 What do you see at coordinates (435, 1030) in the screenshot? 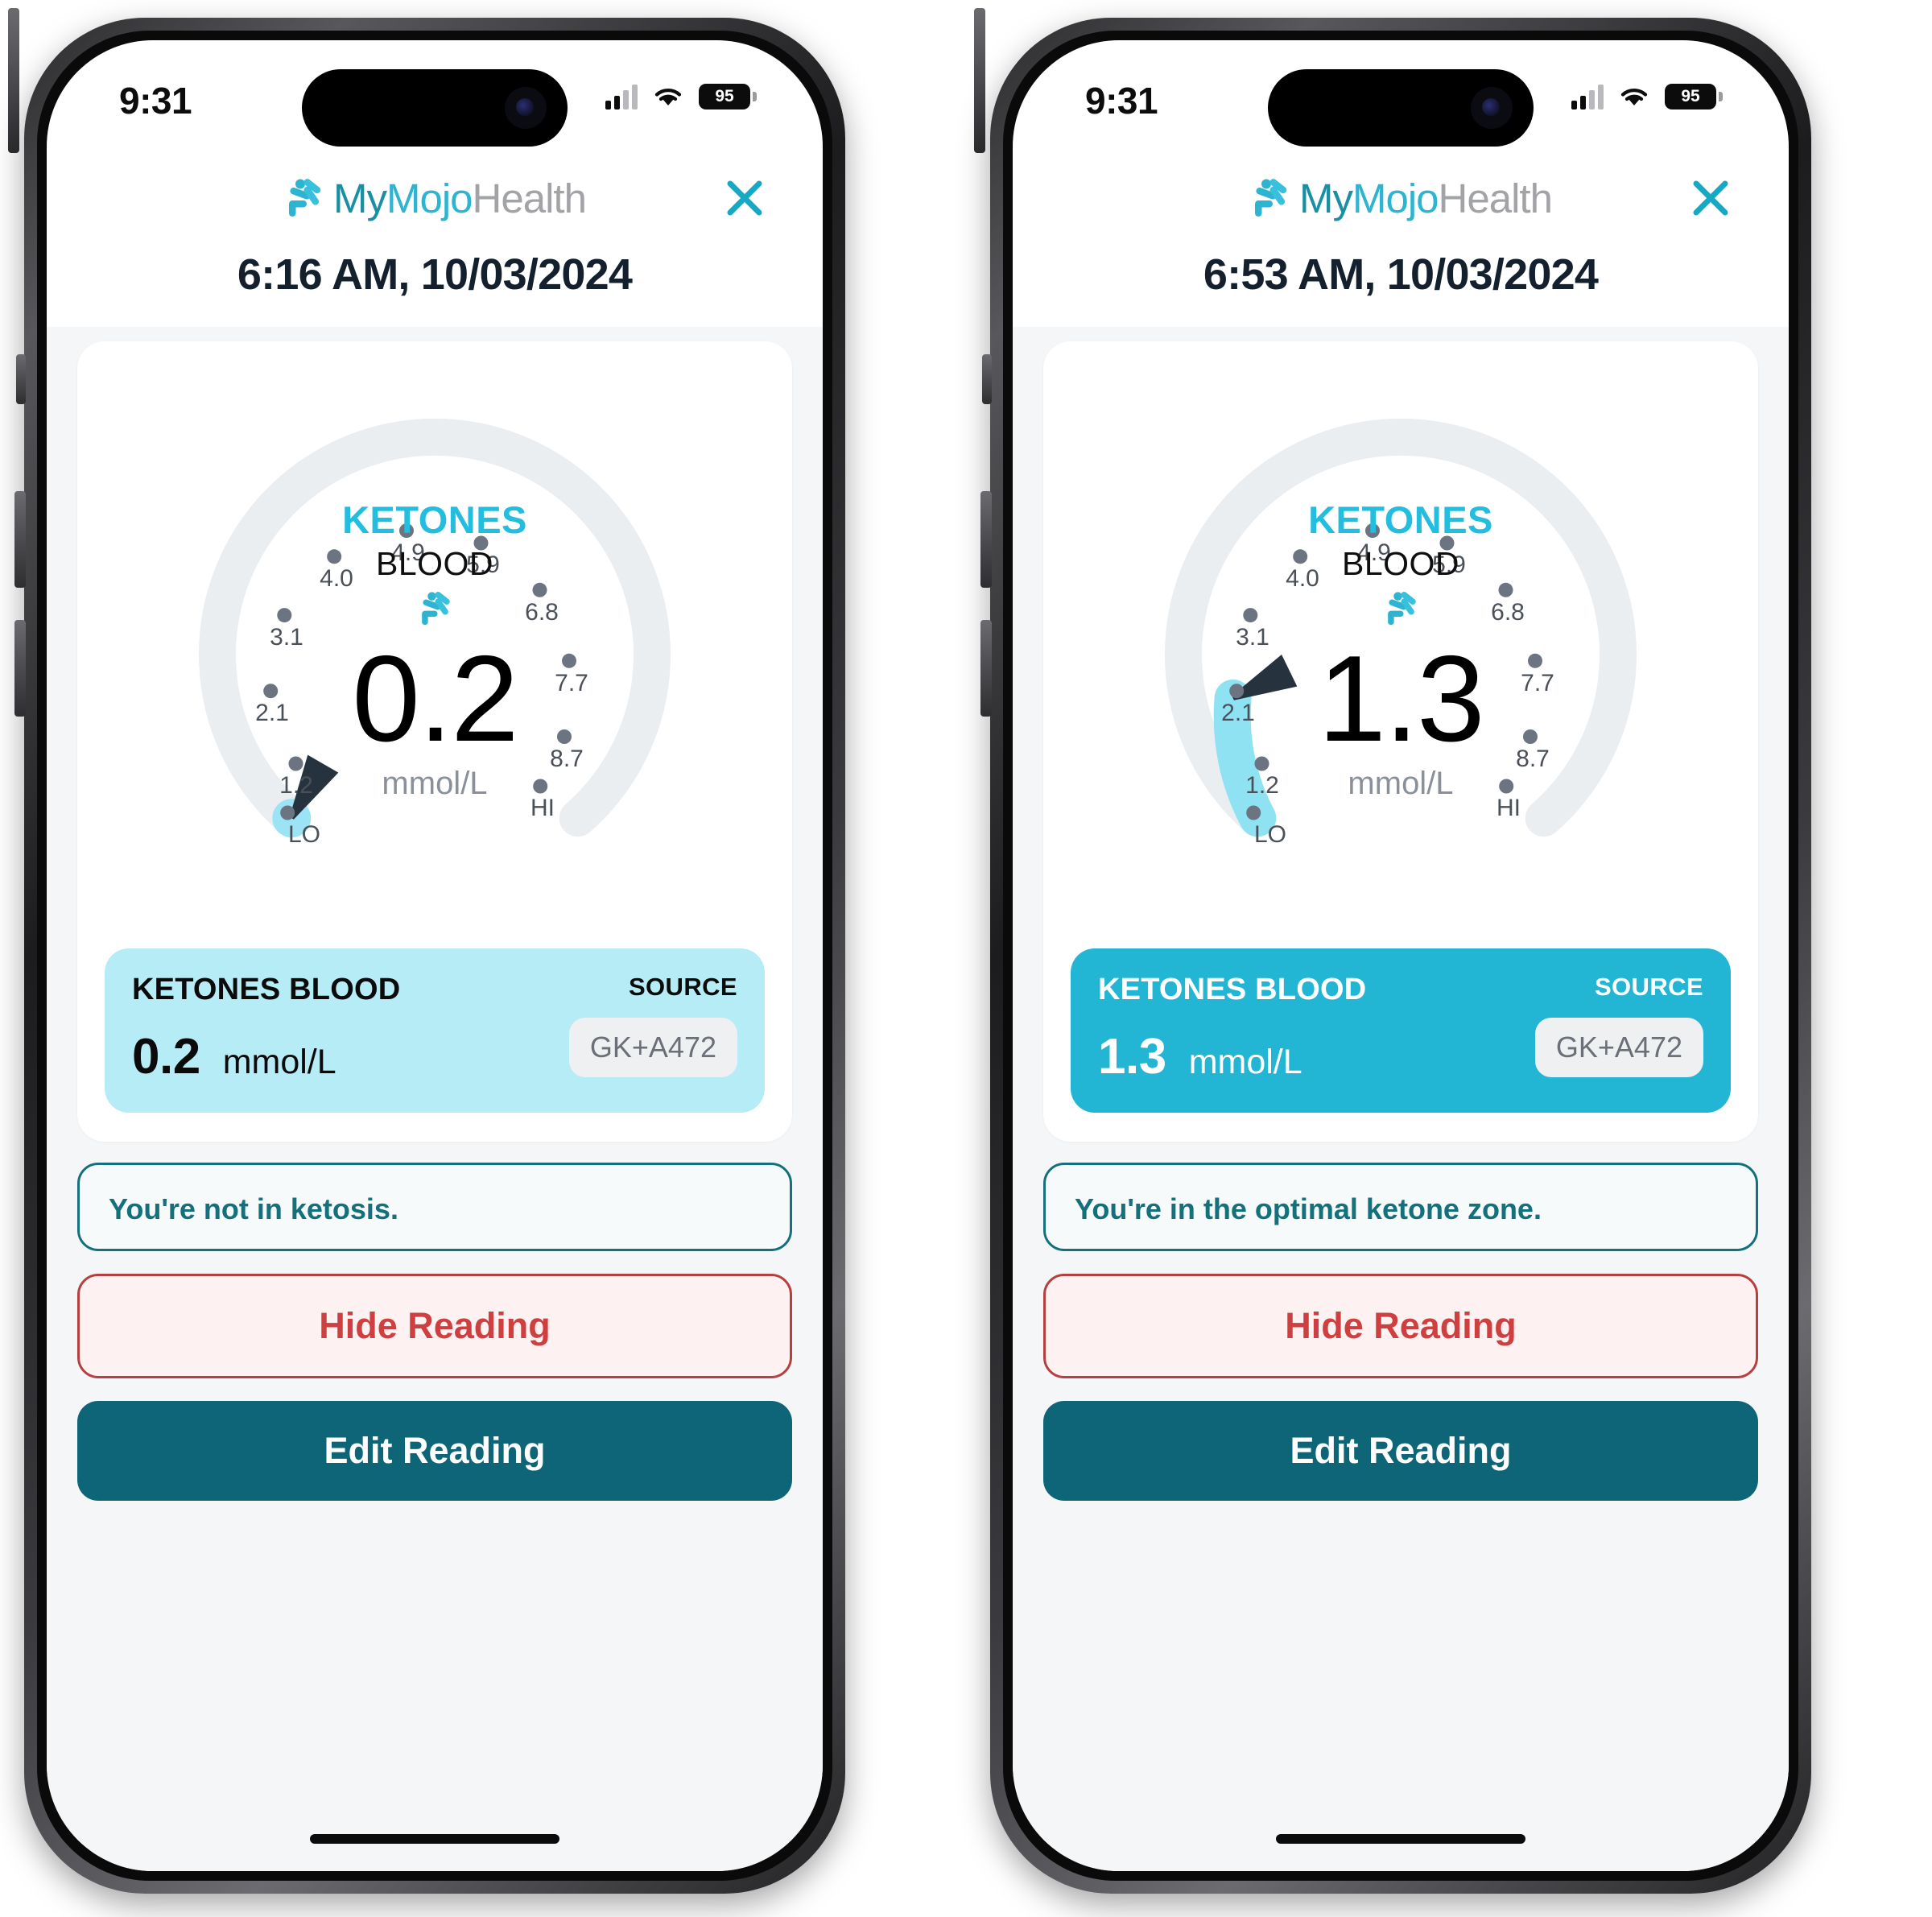
I see `reading-summary-card: KETONES BLOOD 0.2 mmol/L SOURCE GK+A472` at bounding box center [435, 1030].